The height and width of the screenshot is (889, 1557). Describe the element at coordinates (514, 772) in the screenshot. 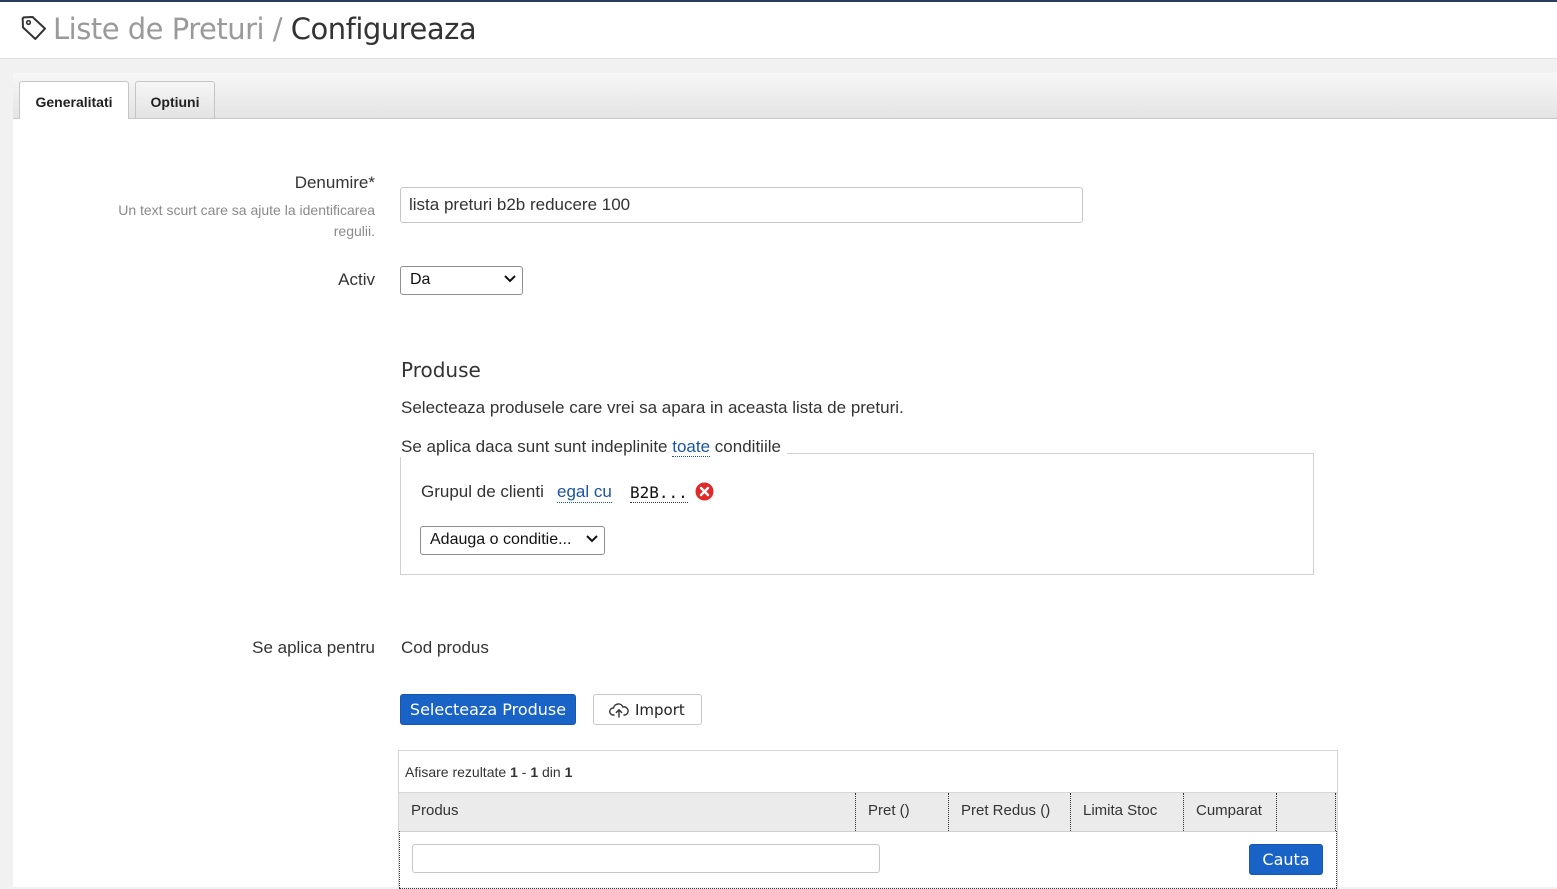

I see `grid-info-from: 1` at that location.